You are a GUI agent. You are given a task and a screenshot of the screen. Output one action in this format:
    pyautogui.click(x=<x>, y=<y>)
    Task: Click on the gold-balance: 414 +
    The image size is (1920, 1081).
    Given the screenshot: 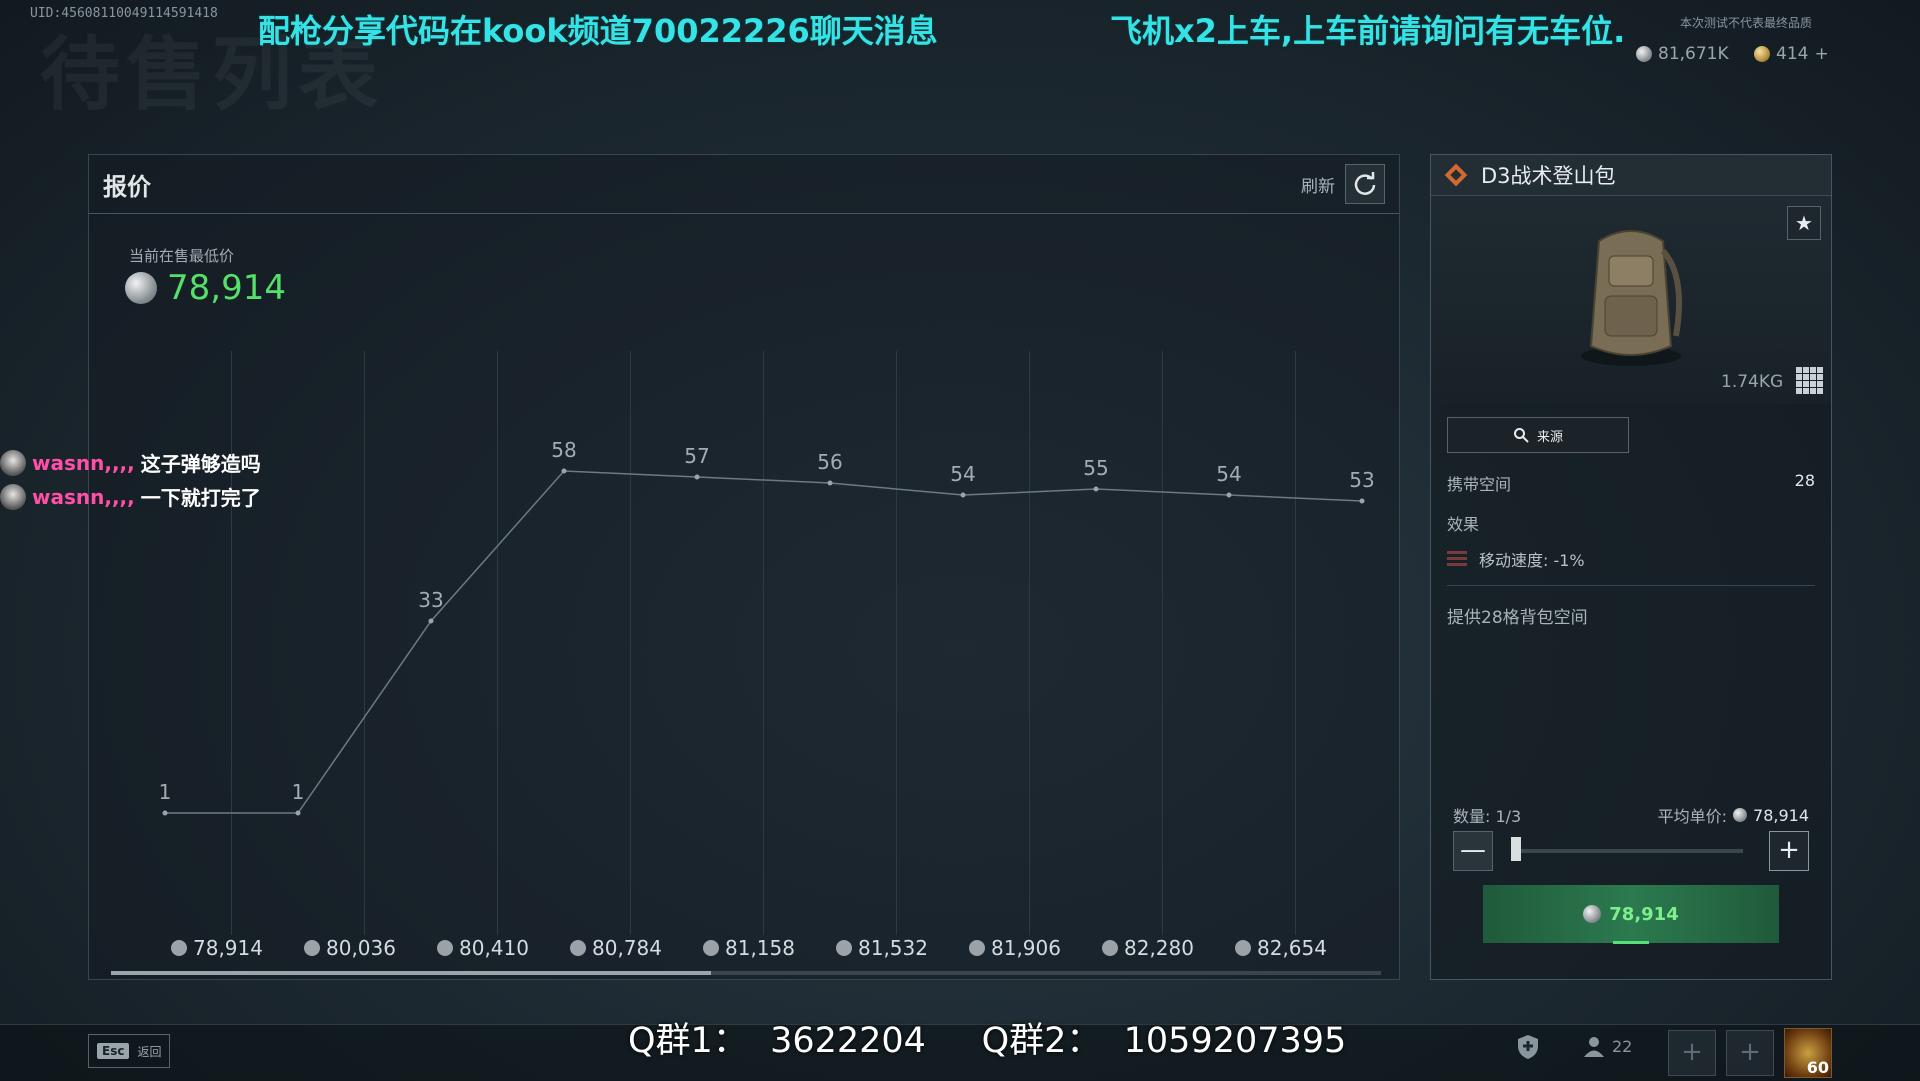 What is the action you would take?
    pyautogui.click(x=1791, y=54)
    